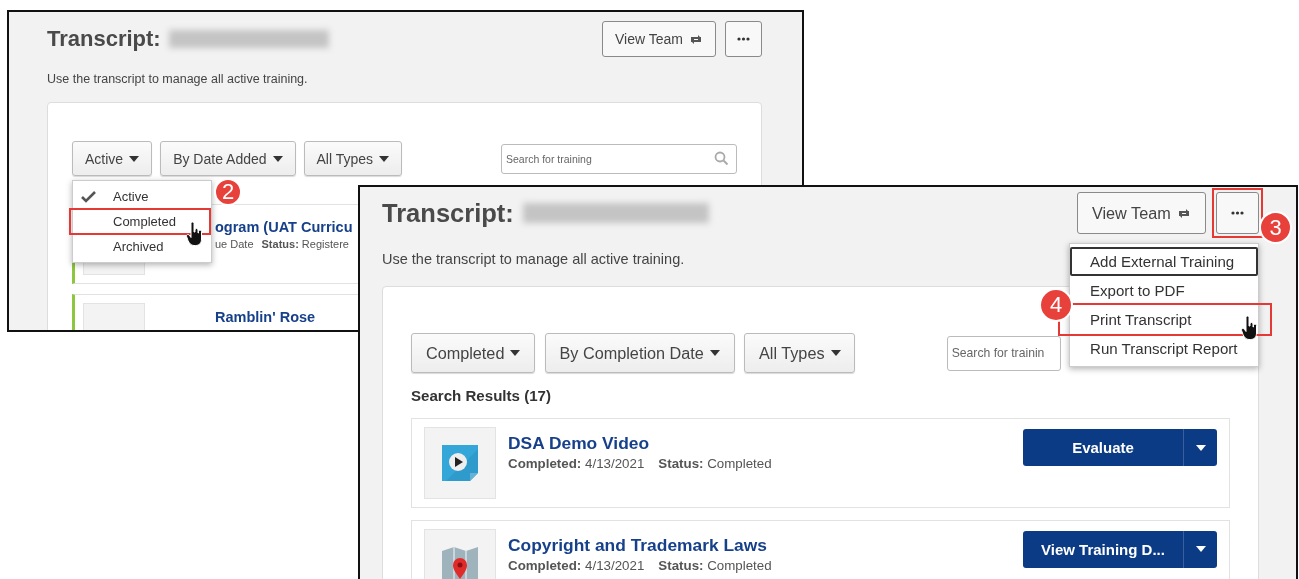 The height and width of the screenshot is (579, 1299). Describe the element at coordinates (1164, 261) in the screenshot. I see `menu-item: Add External Training` at that location.